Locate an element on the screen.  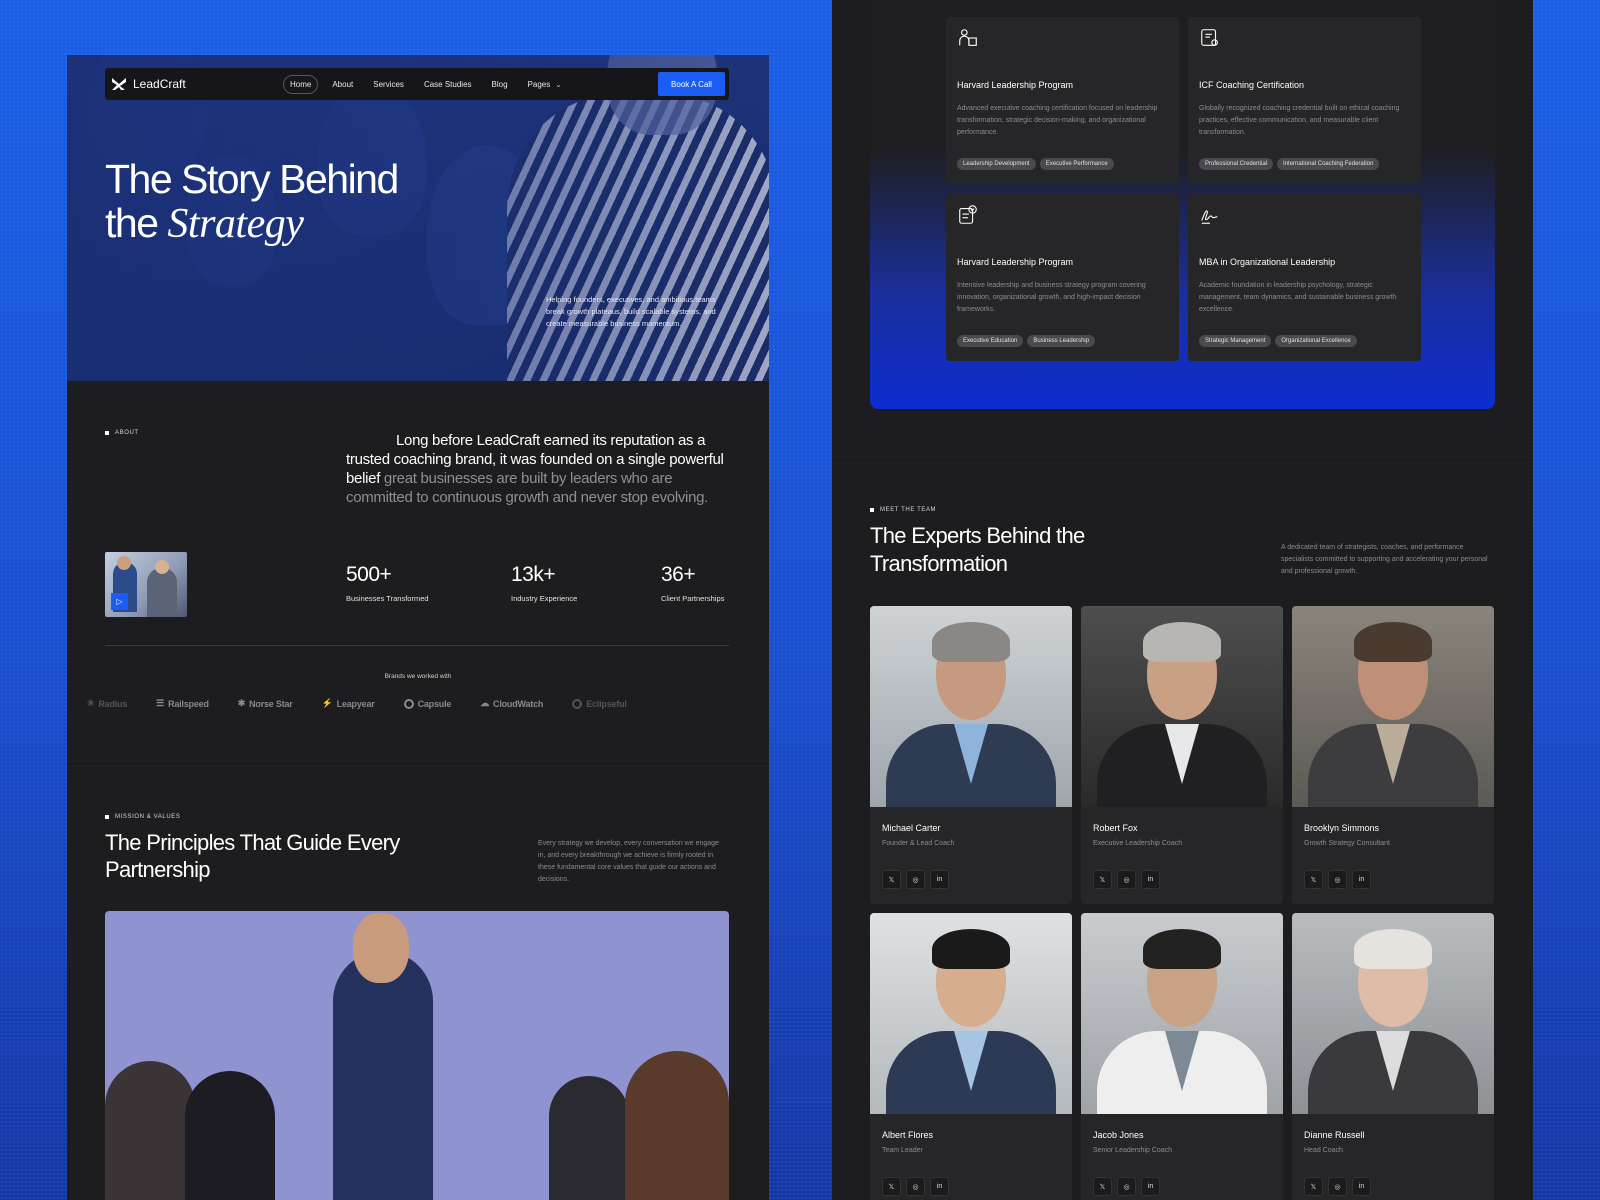
play-icon: ▷ is located at coordinates (119, 601).